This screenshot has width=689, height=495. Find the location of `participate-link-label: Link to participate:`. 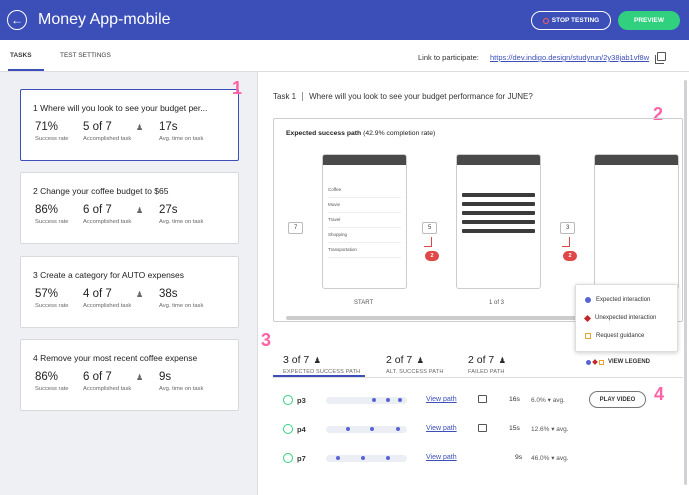

participate-link-label: Link to participate: is located at coordinates (448, 57).